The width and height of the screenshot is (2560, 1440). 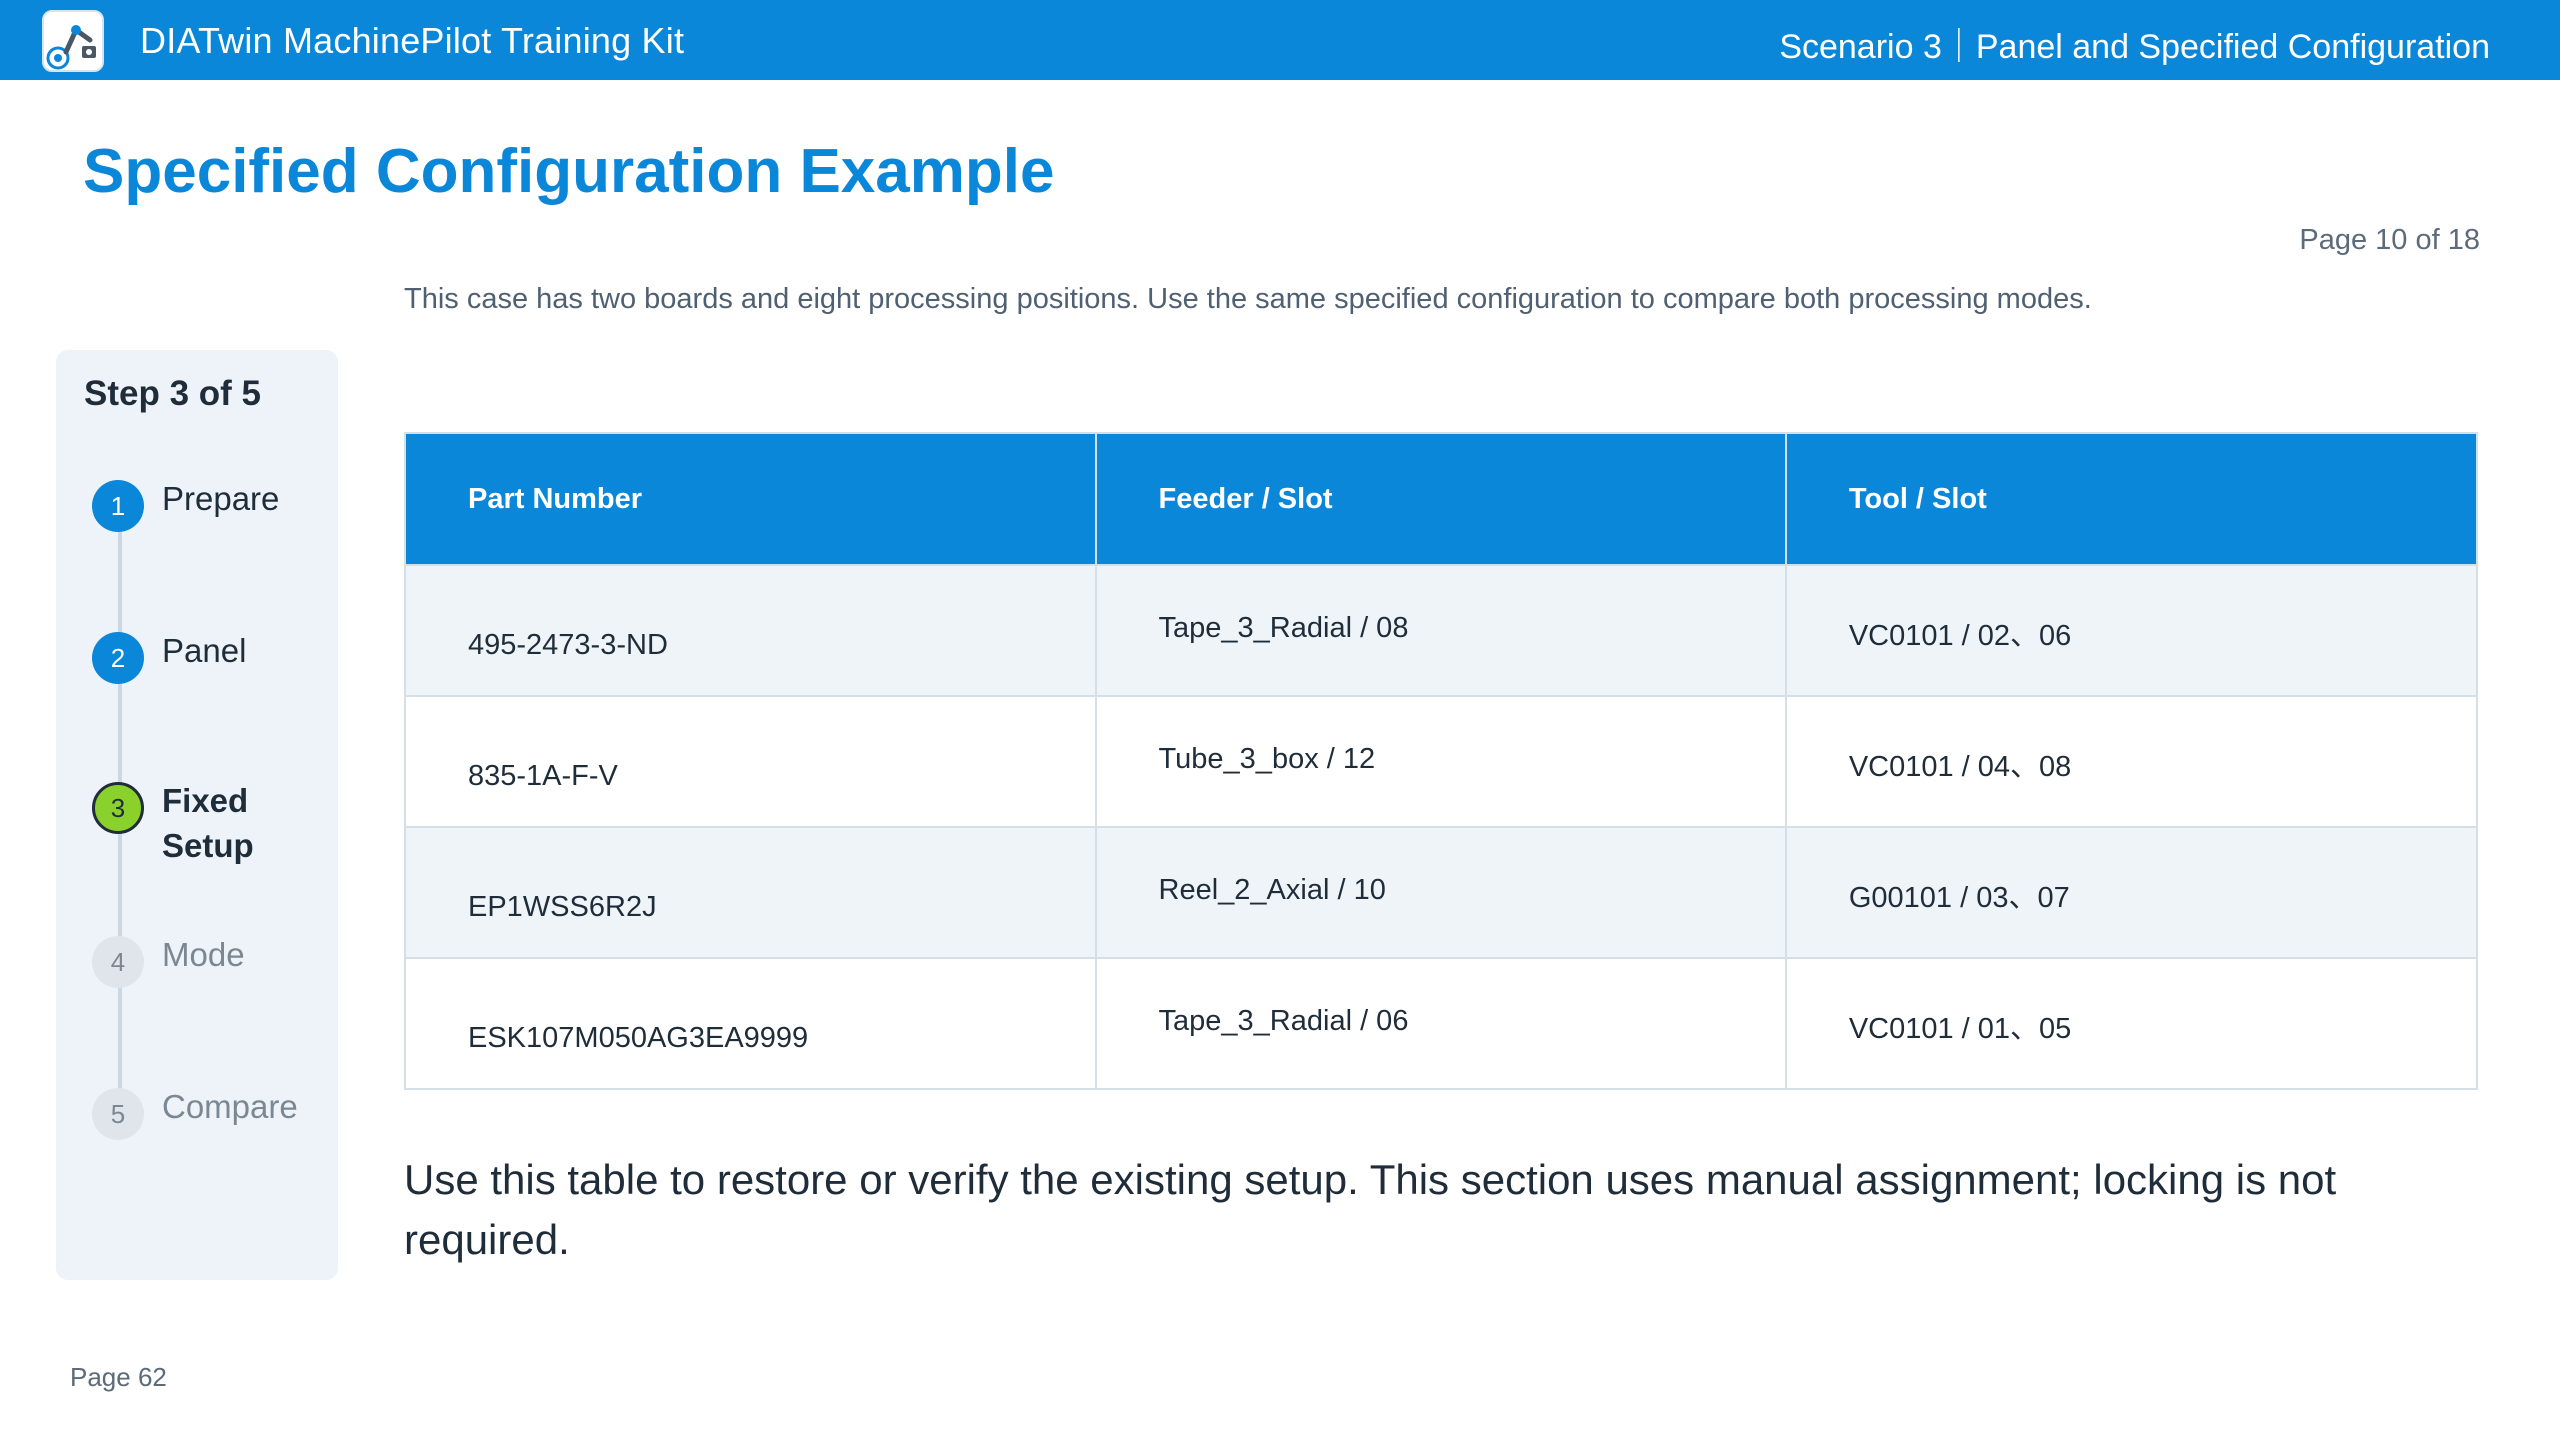 What do you see at coordinates (2131, 630) in the screenshot?
I see `tool-slot-cell: VC0101 / 02、06` at bounding box center [2131, 630].